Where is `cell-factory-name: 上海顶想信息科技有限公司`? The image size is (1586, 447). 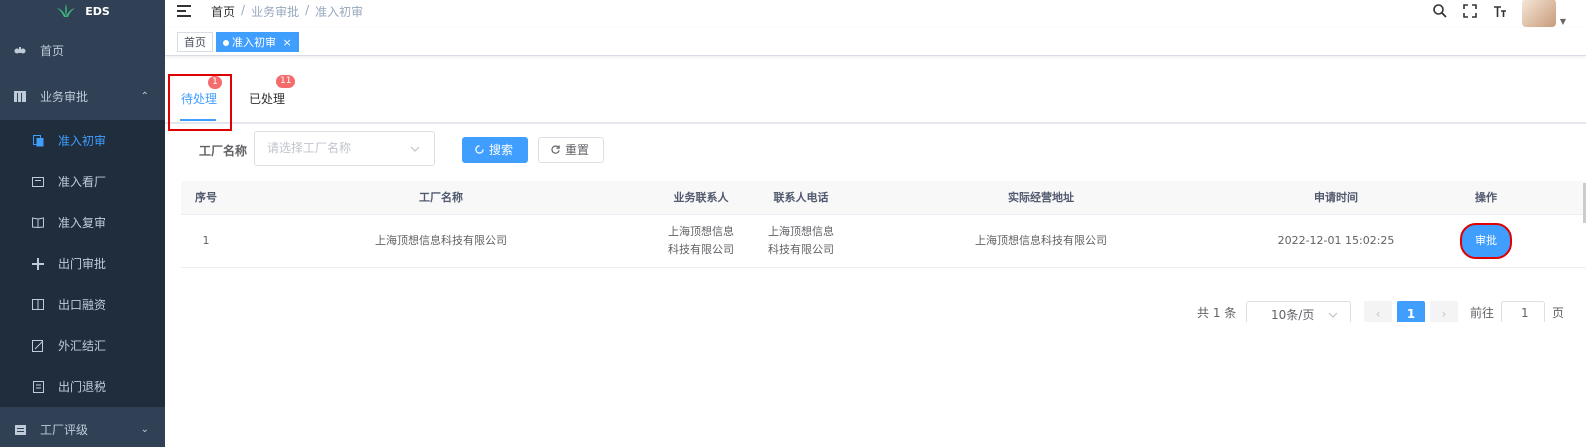
cell-factory-name: 上海顶想信息科技有限公司 is located at coordinates (441, 240).